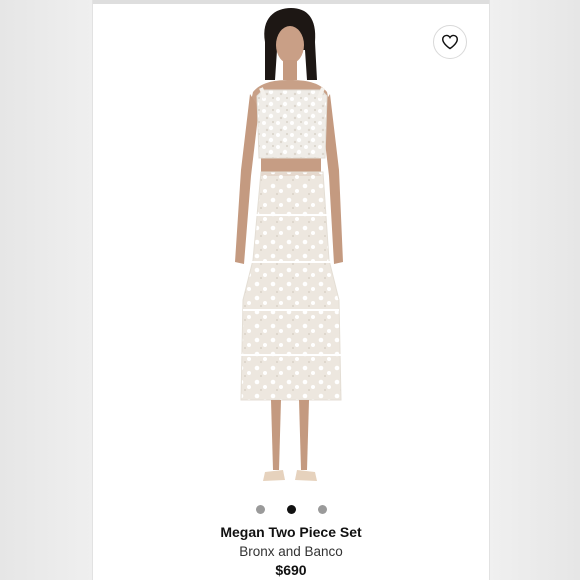 This screenshot has height=580, width=580. I want to click on heart-icon, so click(450, 42).